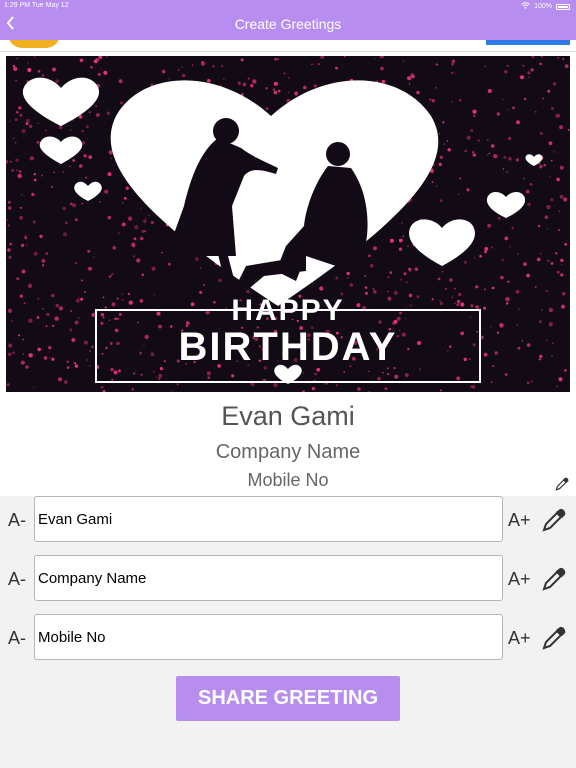  Describe the element at coordinates (288, 698) in the screenshot. I see `share-greeting-button: SHARE GREETING` at that location.